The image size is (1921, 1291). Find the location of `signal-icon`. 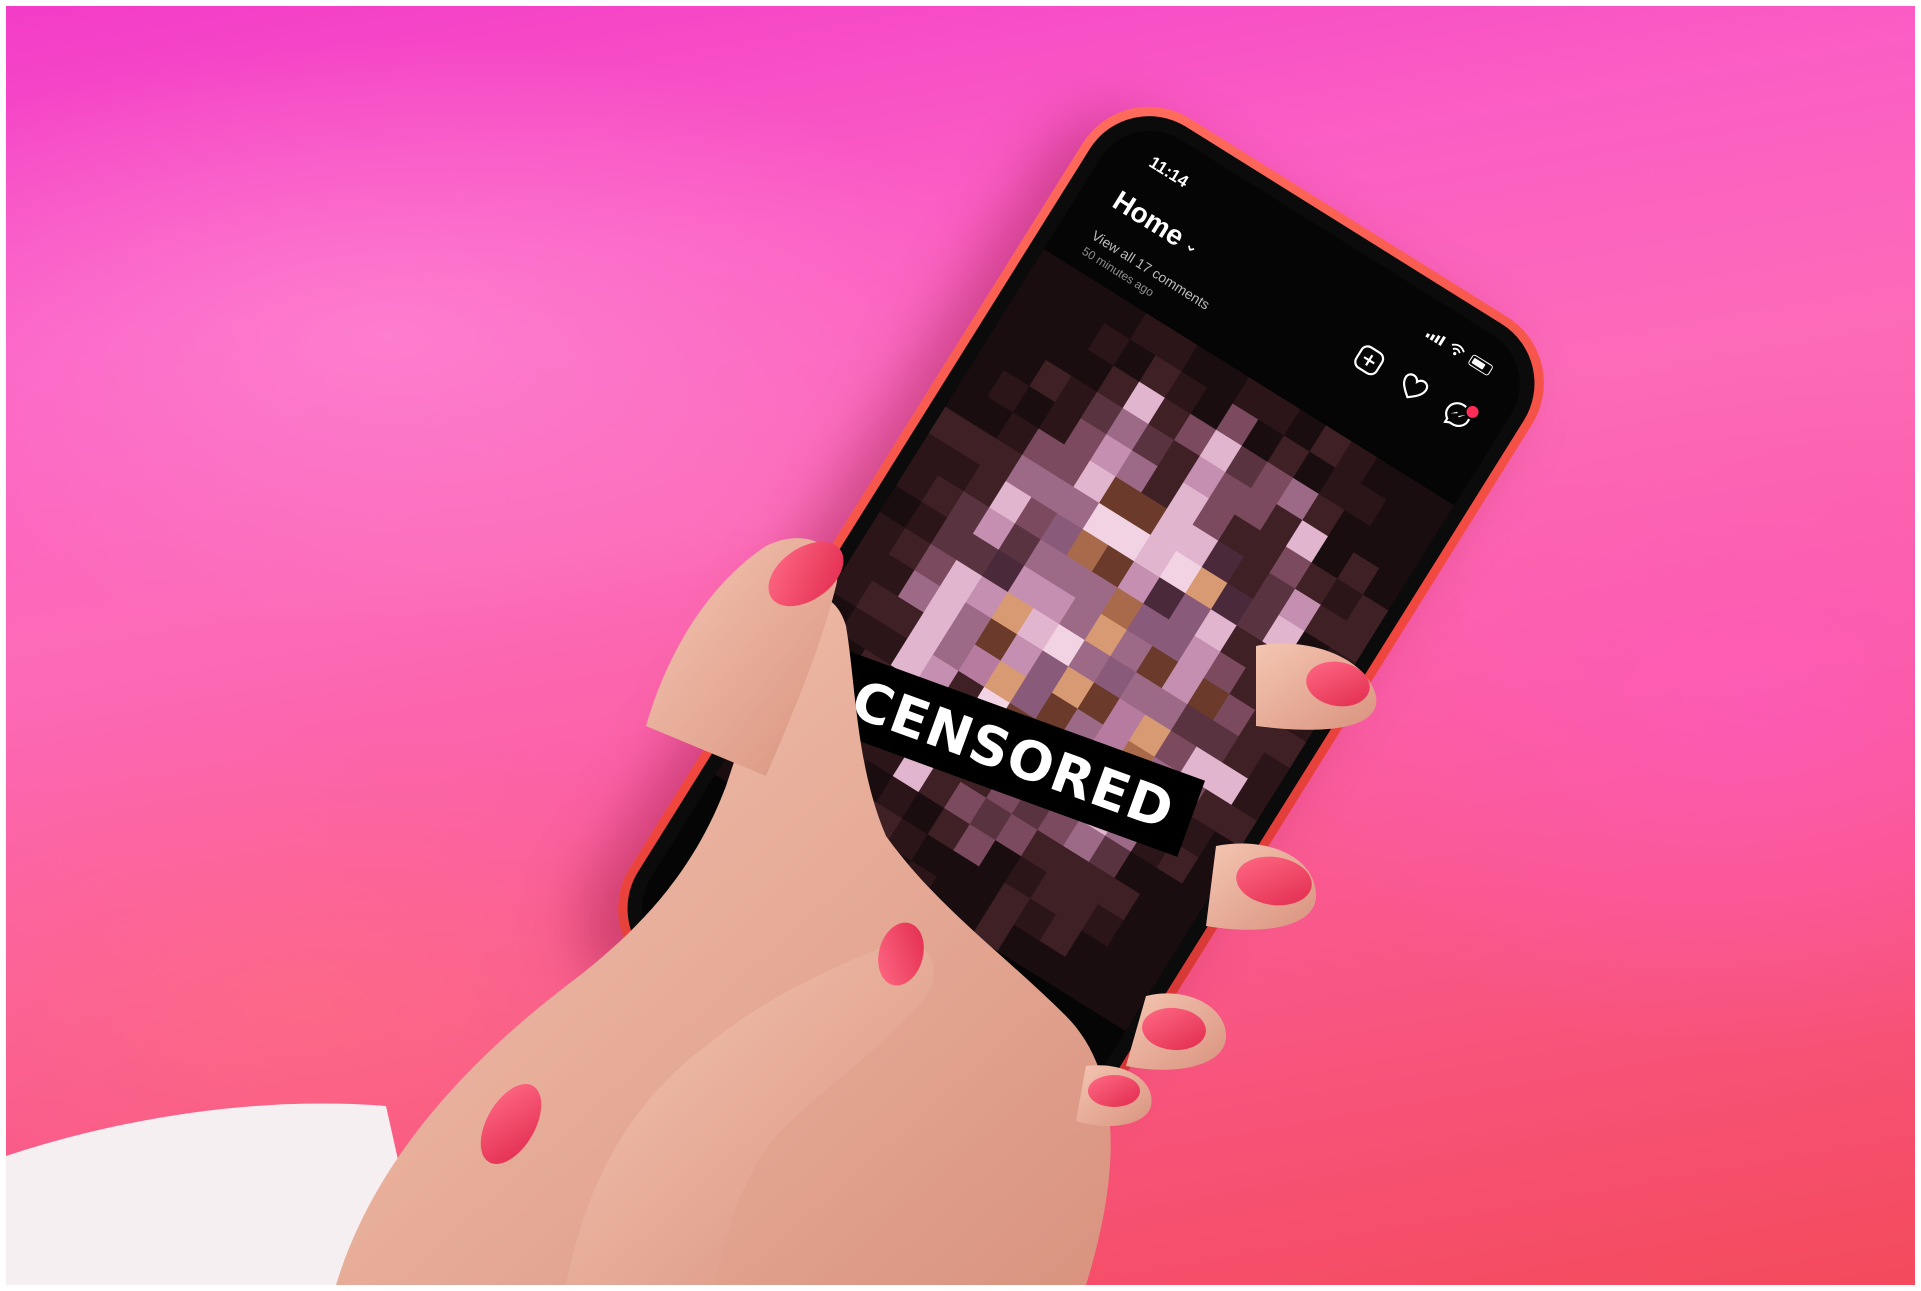

signal-icon is located at coordinates (1435, 337).